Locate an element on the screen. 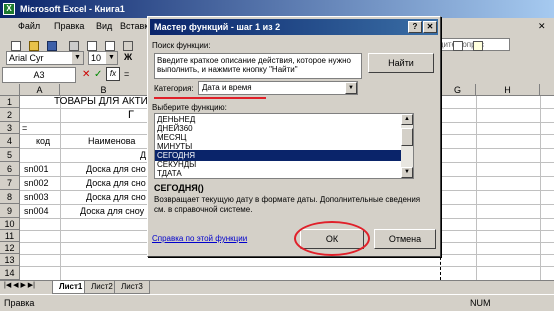  window-title: Microsoft Excel - Книга1 is located at coordinates (72, 9).